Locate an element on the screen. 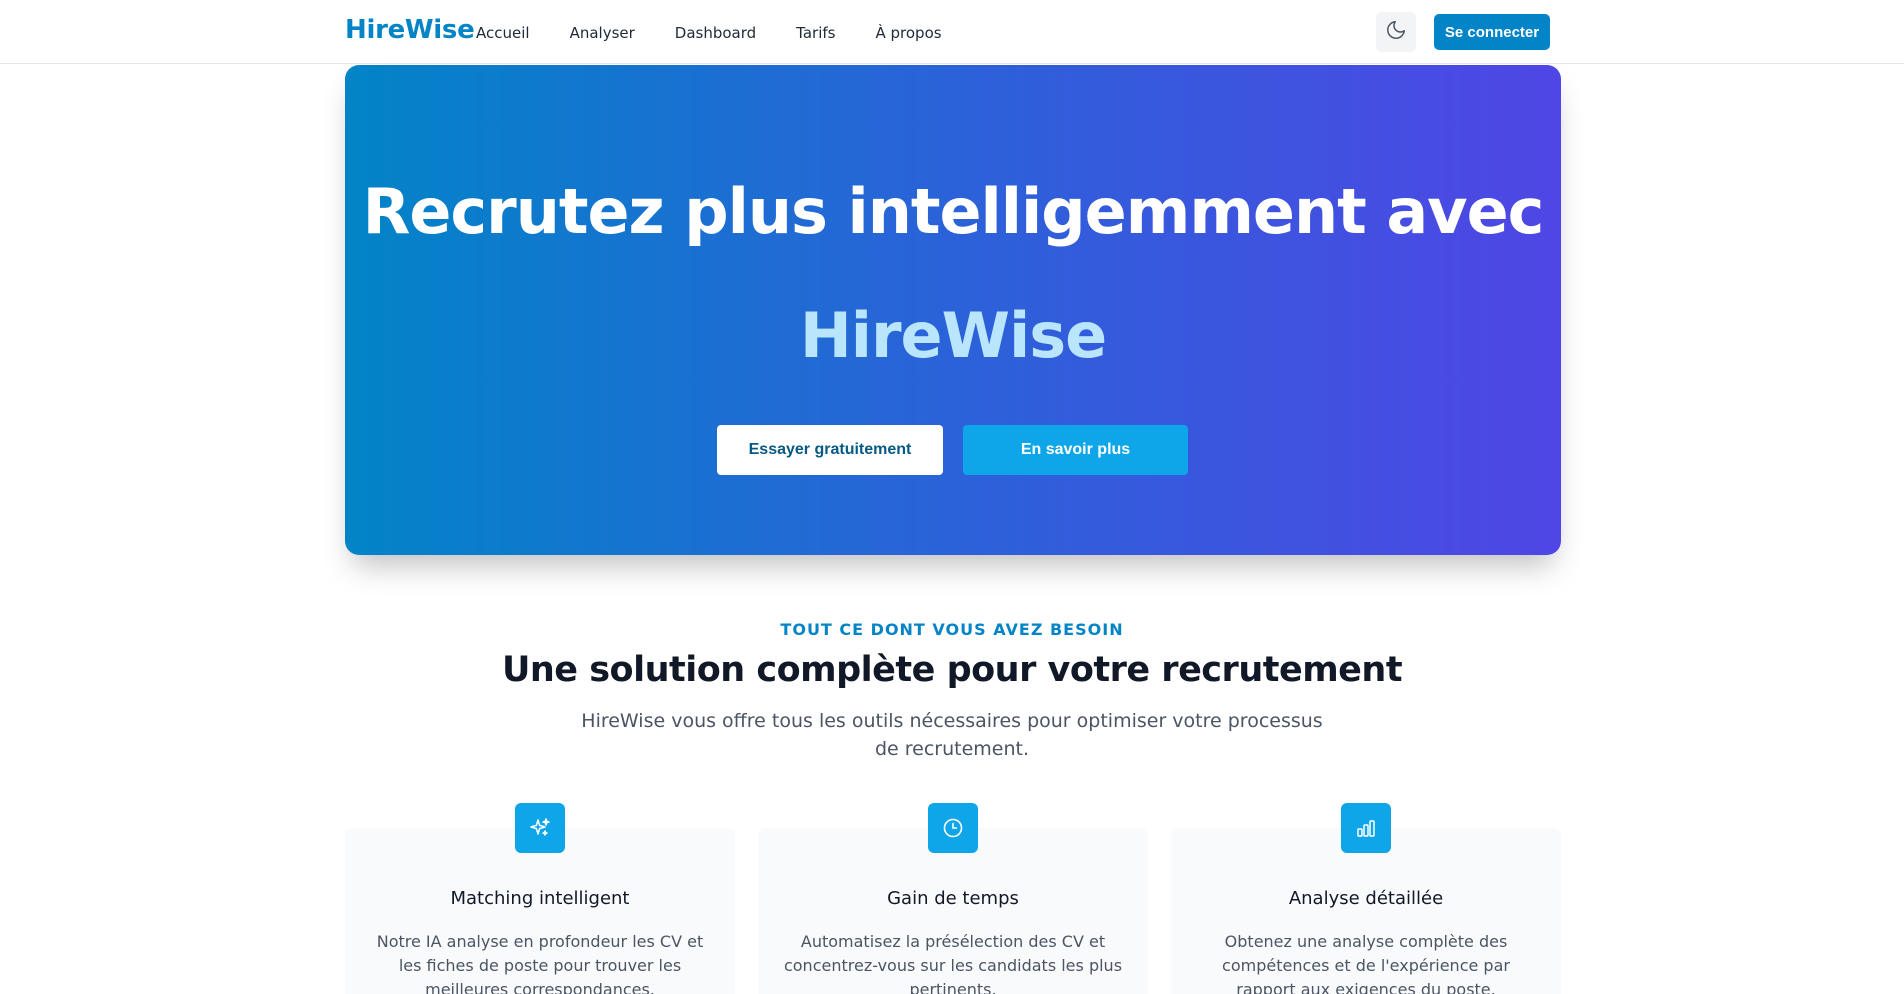  feature-card-title: Gain de temps is located at coordinates (953, 898).